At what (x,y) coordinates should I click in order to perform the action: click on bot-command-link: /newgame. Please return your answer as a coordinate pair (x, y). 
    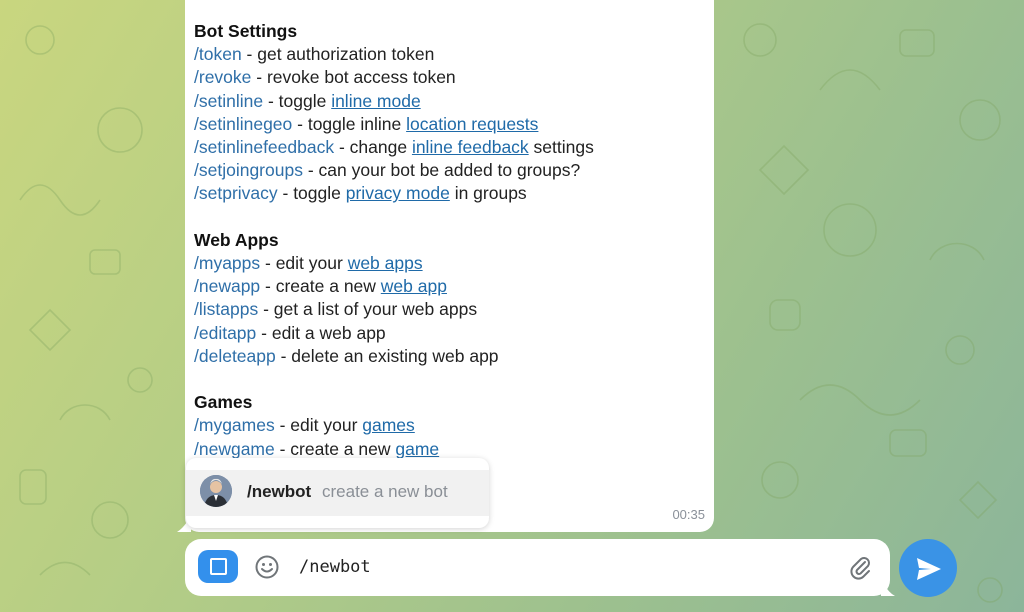
    Looking at the image, I should click on (234, 449).